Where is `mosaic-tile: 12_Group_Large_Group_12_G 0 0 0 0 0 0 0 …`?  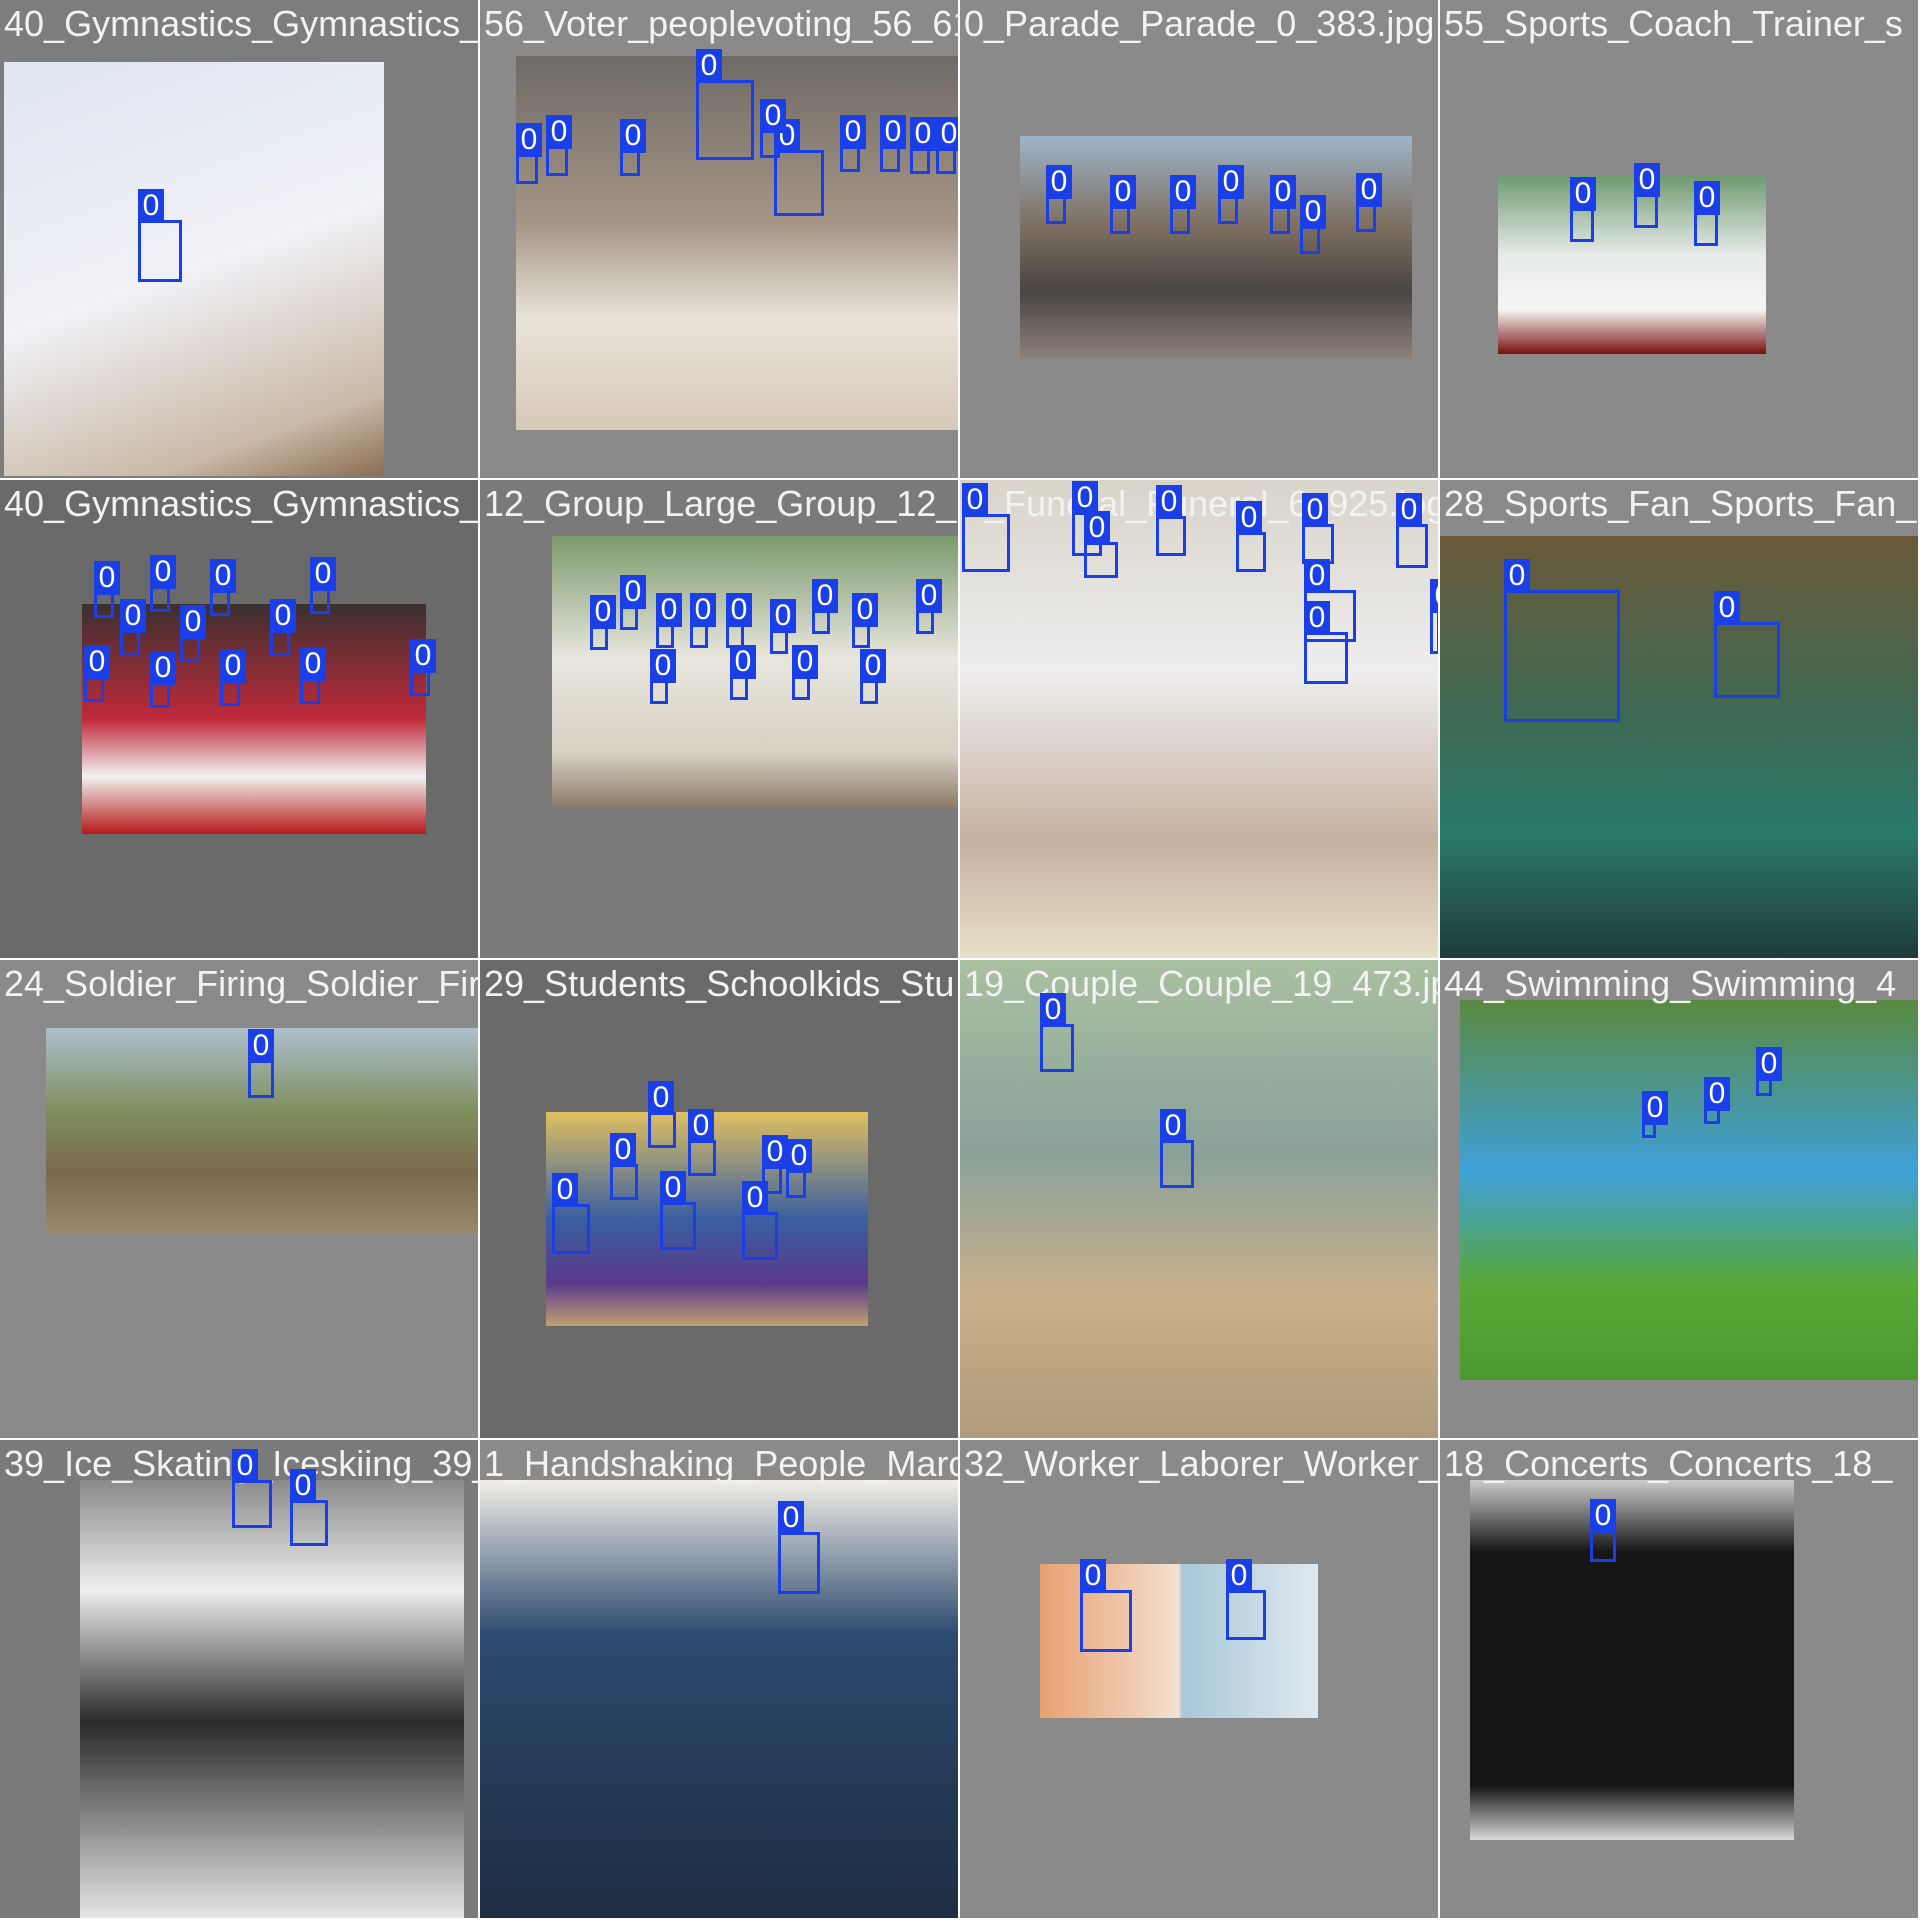
mosaic-tile: 12_Group_Large_Group_12_G 0 0 0 0 0 0 0 … is located at coordinates (720, 720).